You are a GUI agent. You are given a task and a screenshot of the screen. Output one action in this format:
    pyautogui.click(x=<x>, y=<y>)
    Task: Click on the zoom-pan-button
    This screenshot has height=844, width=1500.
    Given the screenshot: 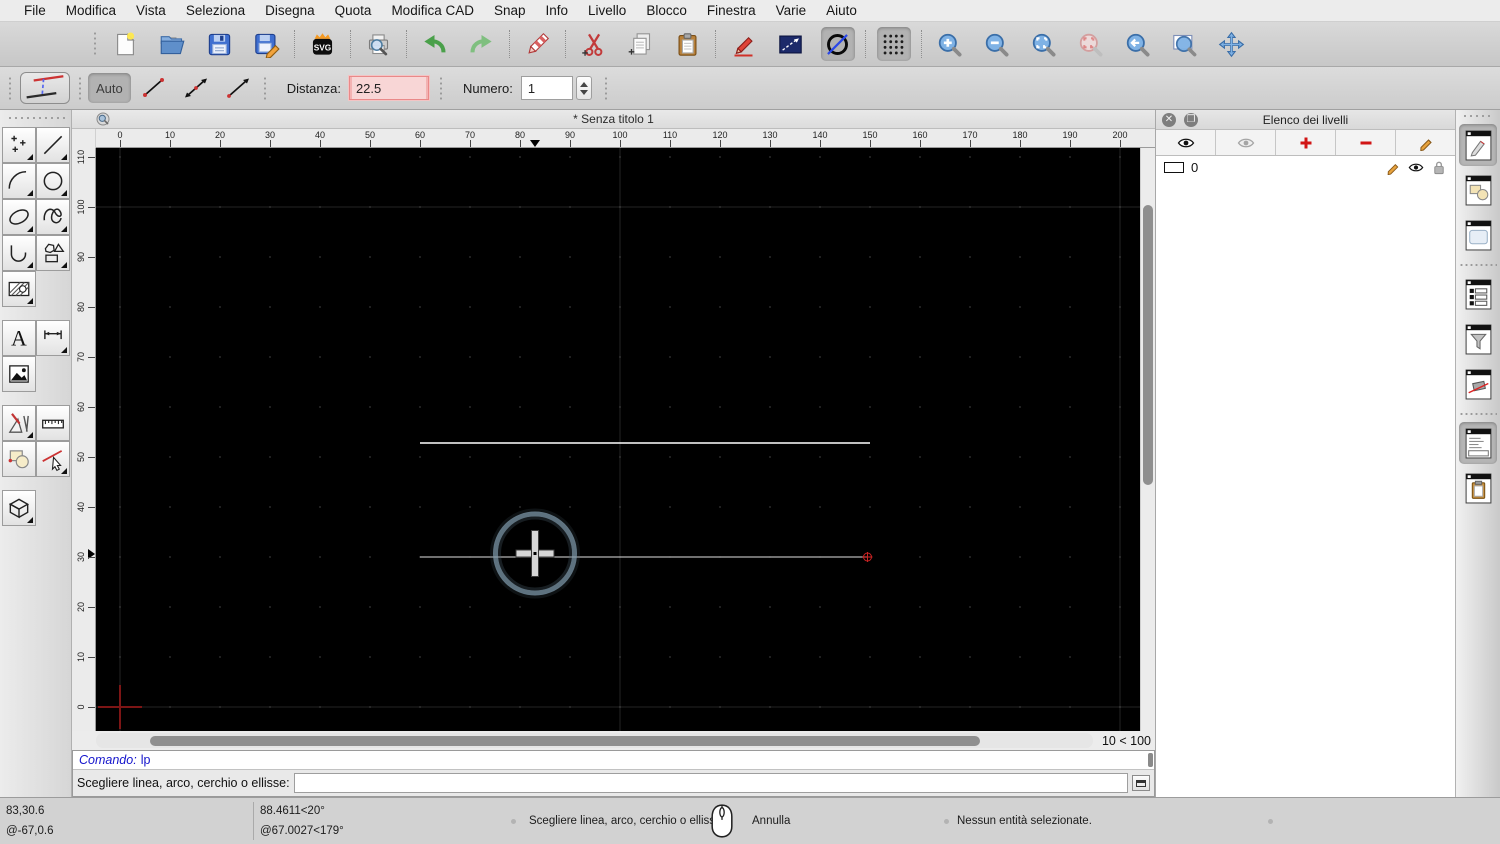 What is the action you would take?
    pyautogui.click(x=1232, y=44)
    